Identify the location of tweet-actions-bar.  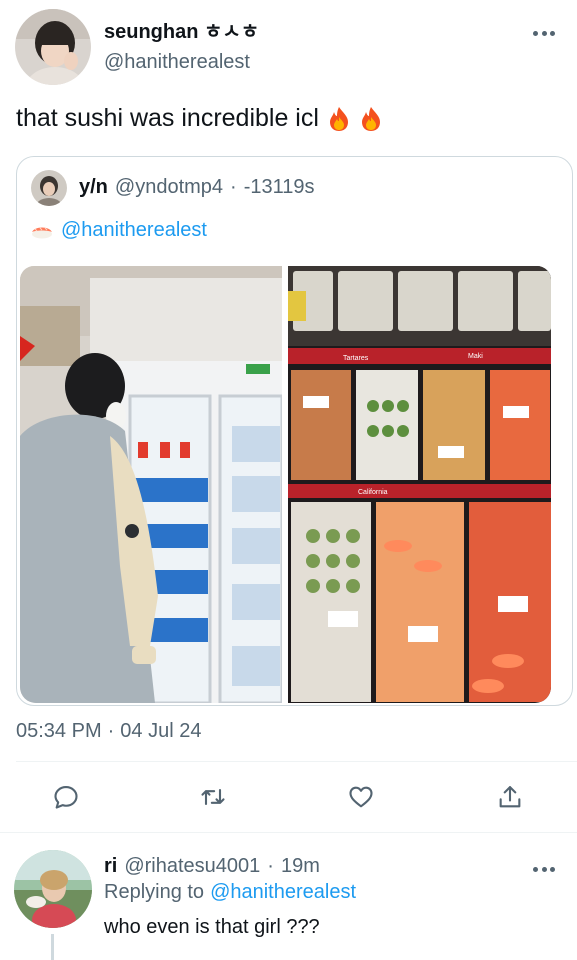
(288, 798).